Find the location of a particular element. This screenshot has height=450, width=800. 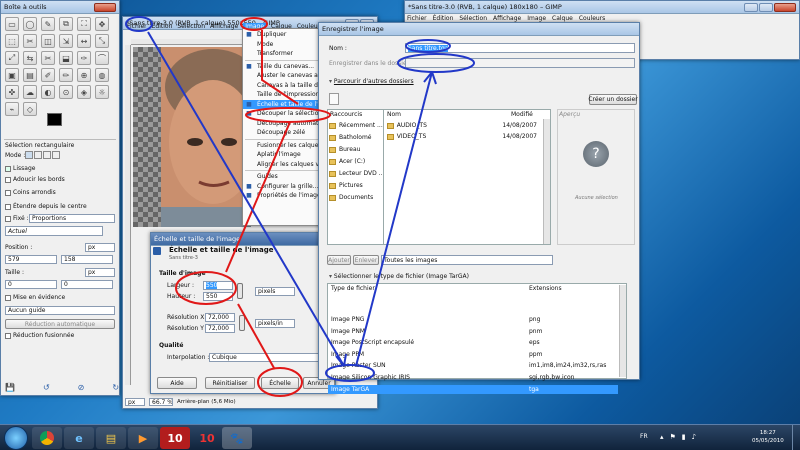

image-menu-item: ■ Propriétés de l'image is located at coordinates (283, 196).